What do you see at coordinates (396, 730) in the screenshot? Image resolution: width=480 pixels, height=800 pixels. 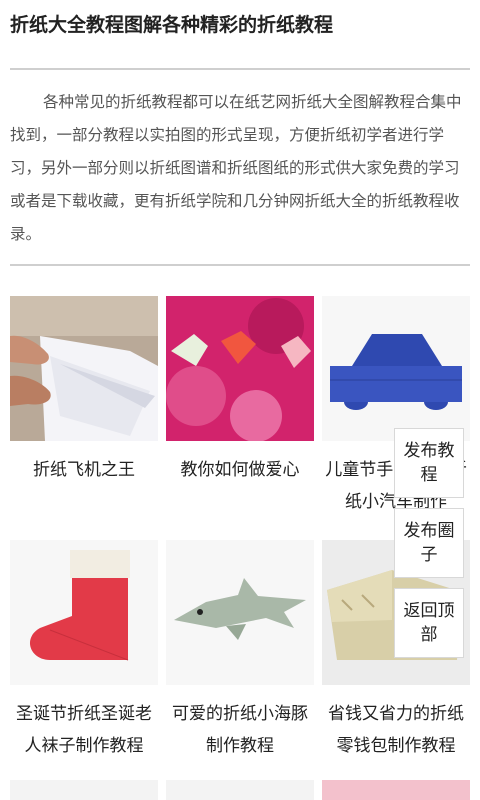 I see `tutorial-caption: 省钱又省力的折纸零钱包制作教程` at bounding box center [396, 730].